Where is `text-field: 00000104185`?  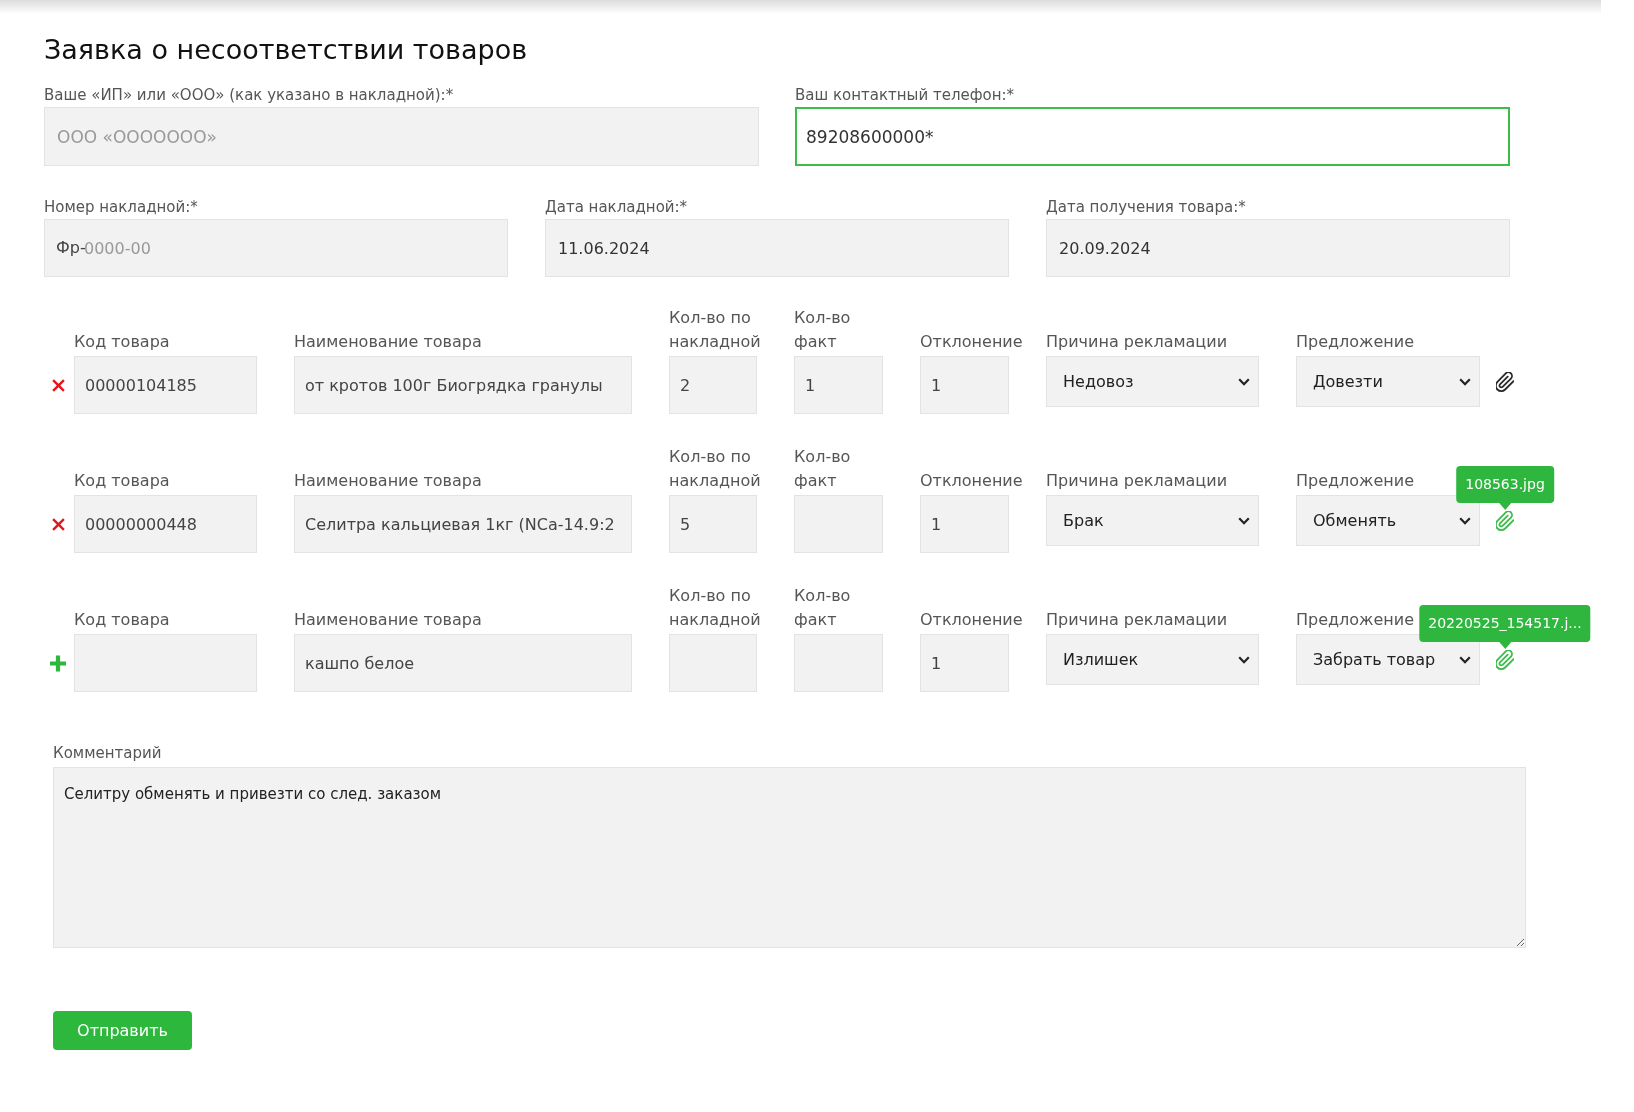
text-field: 00000104185 is located at coordinates (165, 385).